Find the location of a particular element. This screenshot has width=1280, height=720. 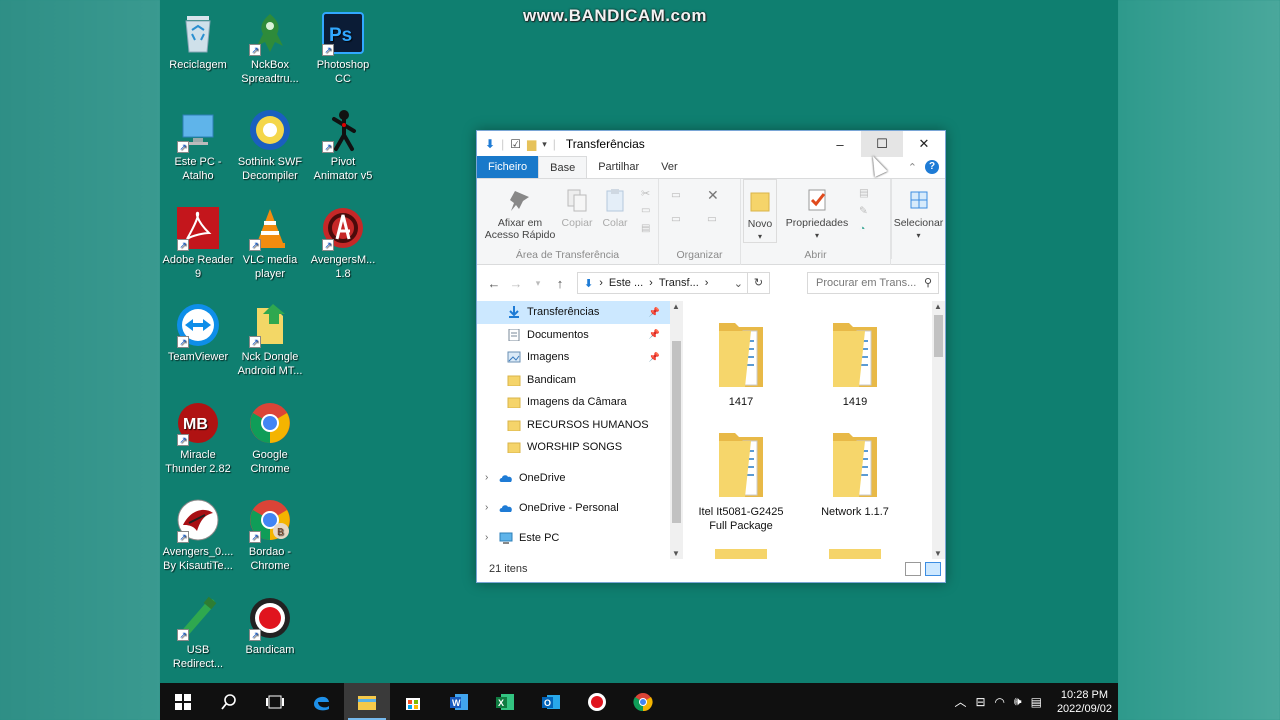

desktop-icon-bandicam: ↗ Bandicam is located at coordinates (270, 634).